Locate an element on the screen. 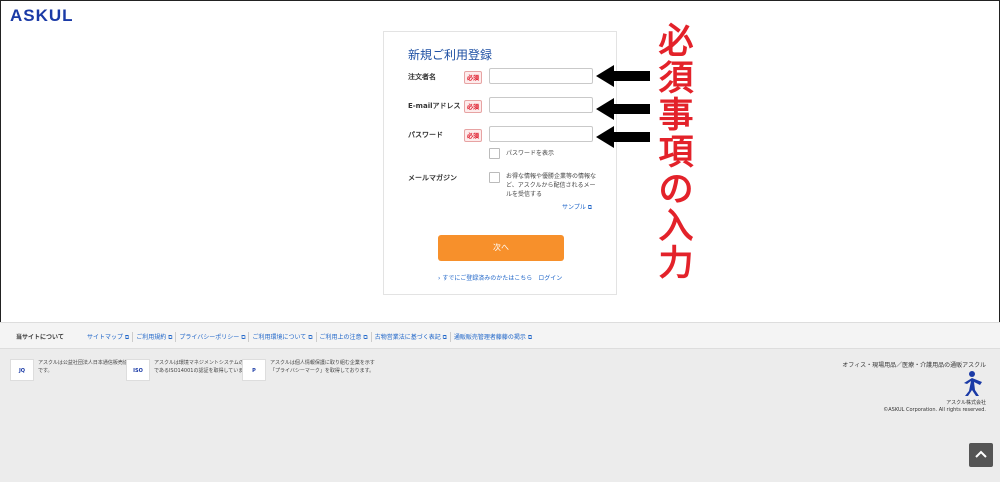  form-title: 新規ご利用登録 is located at coordinates (450, 55).